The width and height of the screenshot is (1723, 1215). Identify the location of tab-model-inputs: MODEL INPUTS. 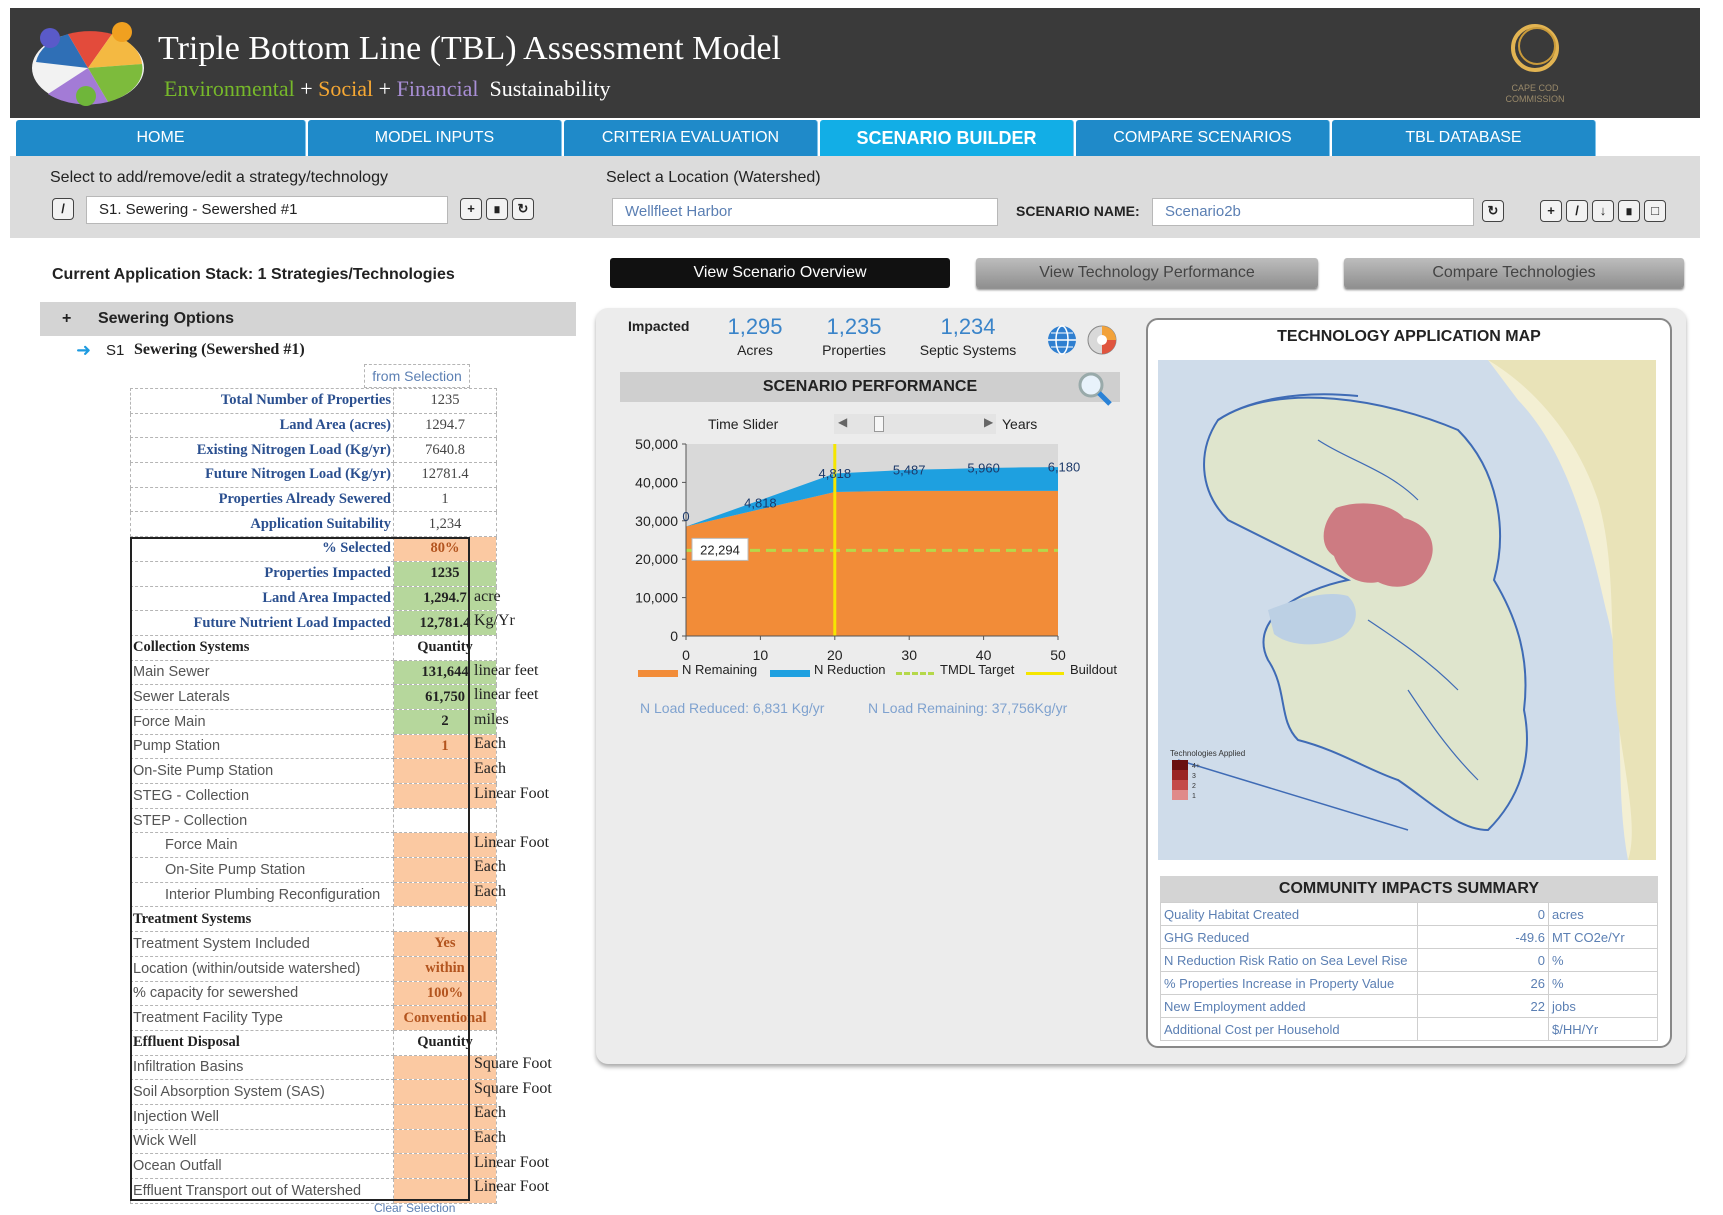
(435, 138).